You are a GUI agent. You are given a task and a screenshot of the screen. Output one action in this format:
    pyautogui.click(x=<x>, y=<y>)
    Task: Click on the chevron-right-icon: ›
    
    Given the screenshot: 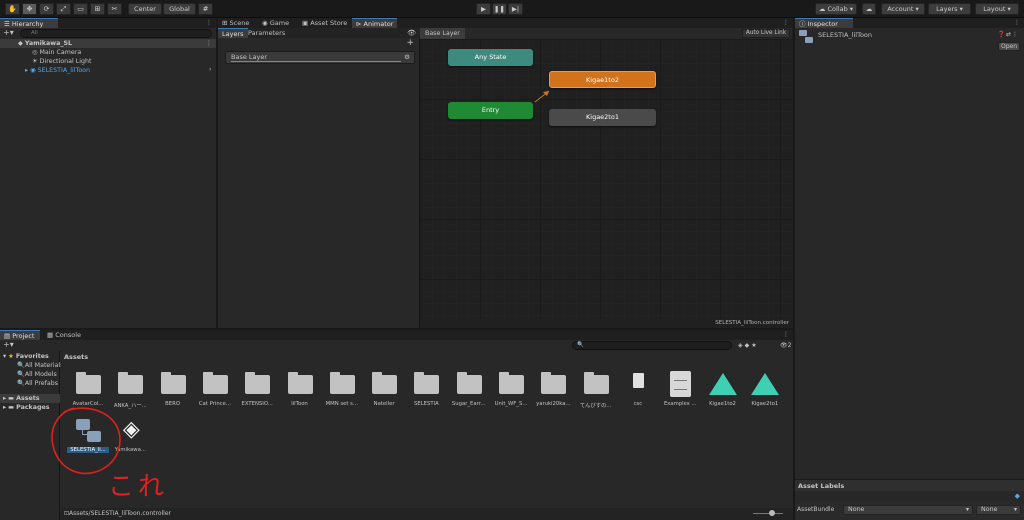 What is the action you would take?
    pyautogui.click(x=210, y=69)
    